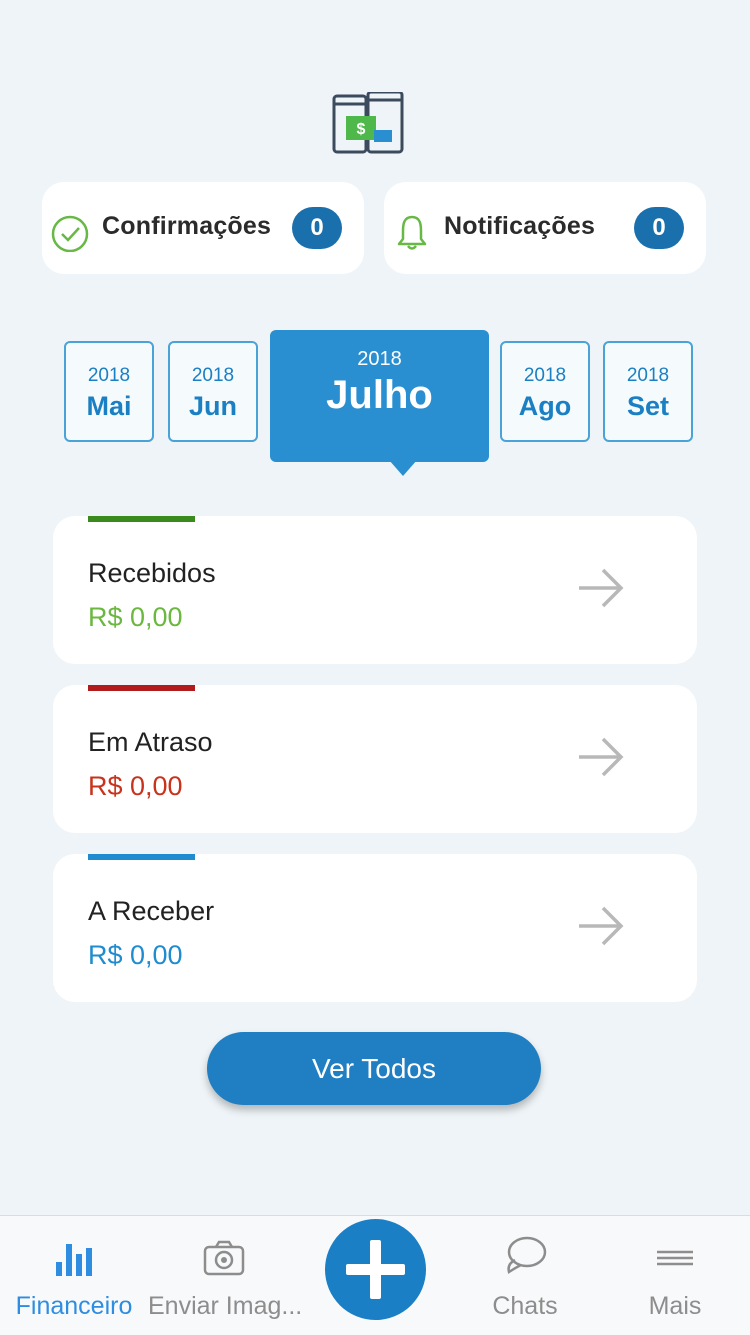 Image resolution: width=750 pixels, height=1335 pixels. What do you see at coordinates (403, 468) in the screenshot?
I see `selected-pointer` at bounding box center [403, 468].